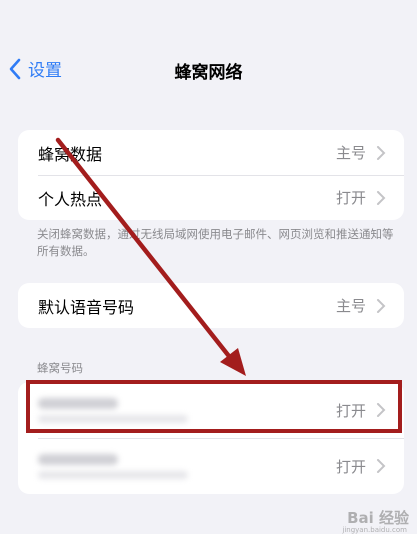 The height and width of the screenshot is (534, 417). I want to click on row-default-voice-number: 默认语音号码 主号, so click(211, 305).